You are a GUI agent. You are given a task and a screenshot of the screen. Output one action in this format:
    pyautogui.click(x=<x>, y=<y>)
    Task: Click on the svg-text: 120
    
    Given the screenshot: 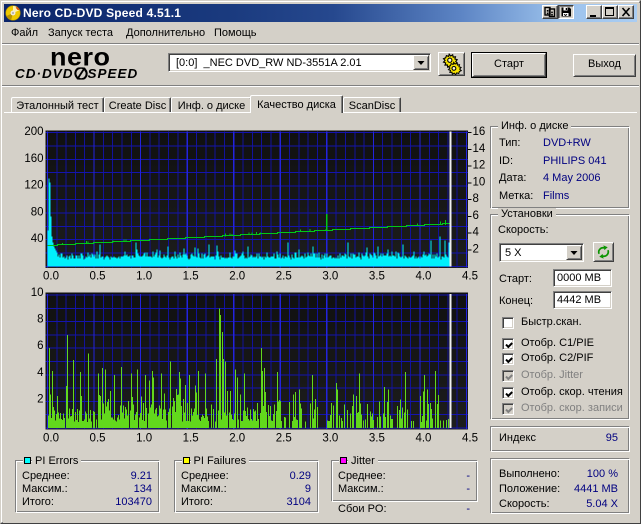 What is the action you would take?
    pyautogui.click(x=33, y=186)
    